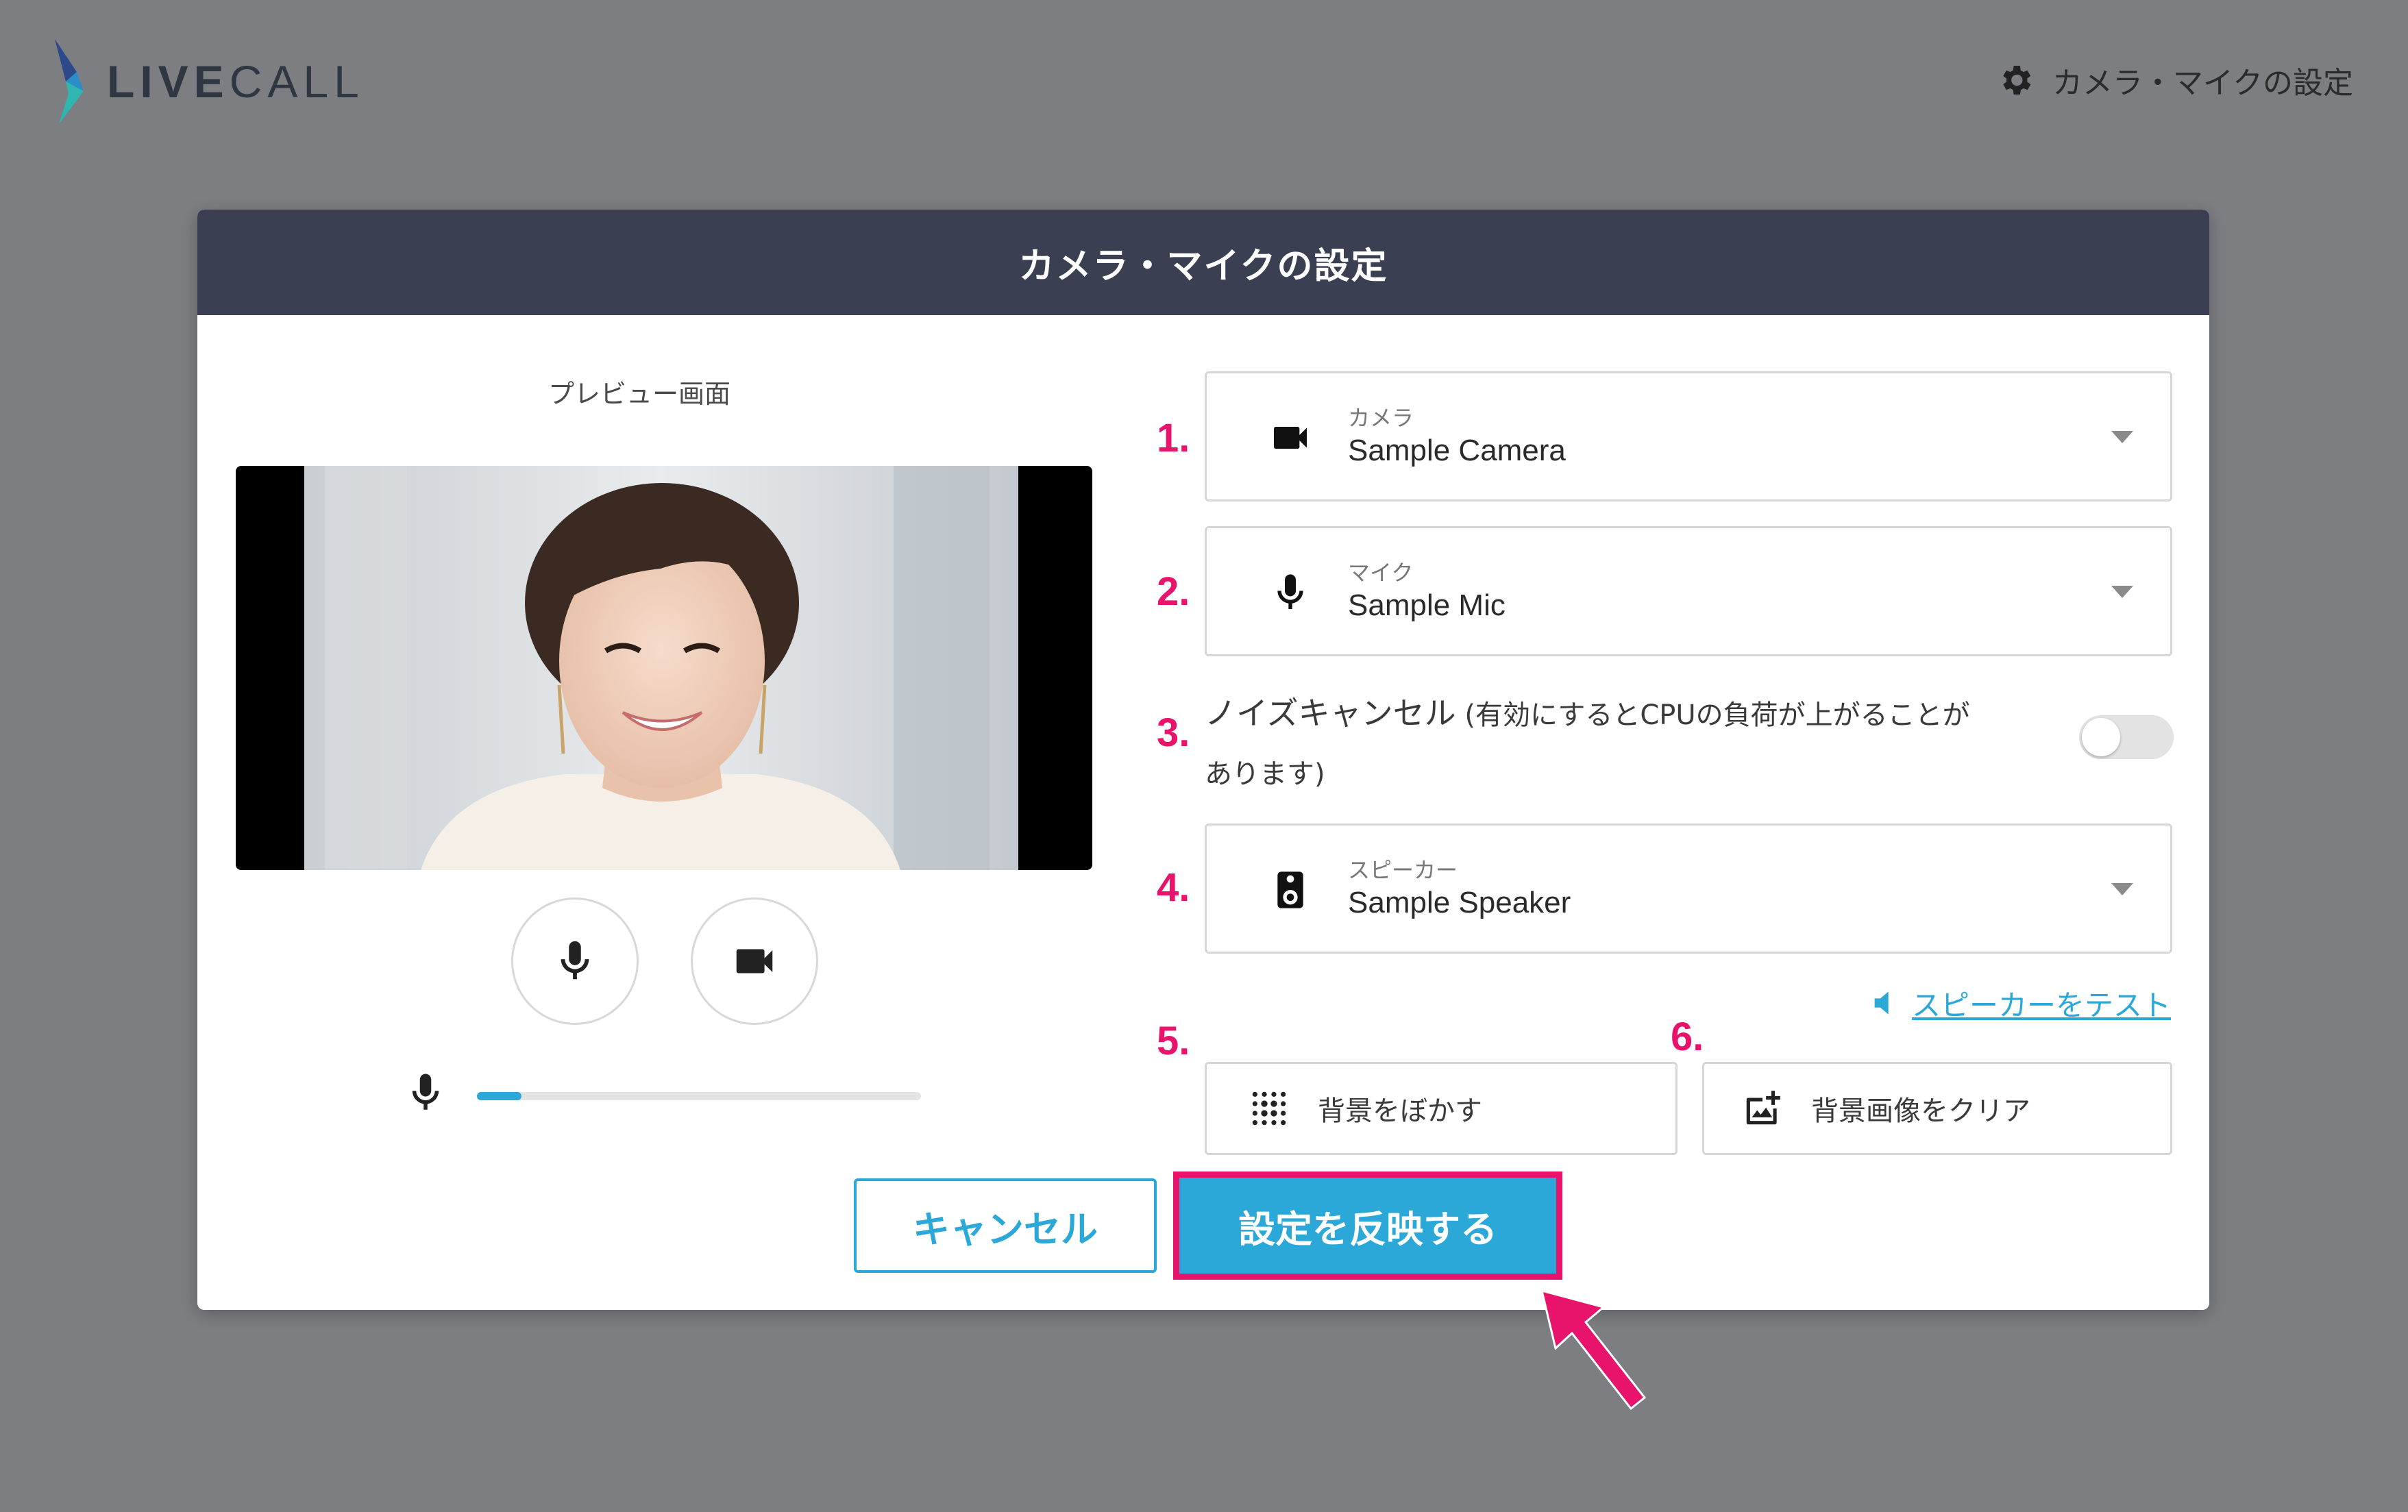 Image resolution: width=2408 pixels, height=1512 pixels. What do you see at coordinates (1881, 1003) in the screenshot?
I see `volume-icon` at bounding box center [1881, 1003].